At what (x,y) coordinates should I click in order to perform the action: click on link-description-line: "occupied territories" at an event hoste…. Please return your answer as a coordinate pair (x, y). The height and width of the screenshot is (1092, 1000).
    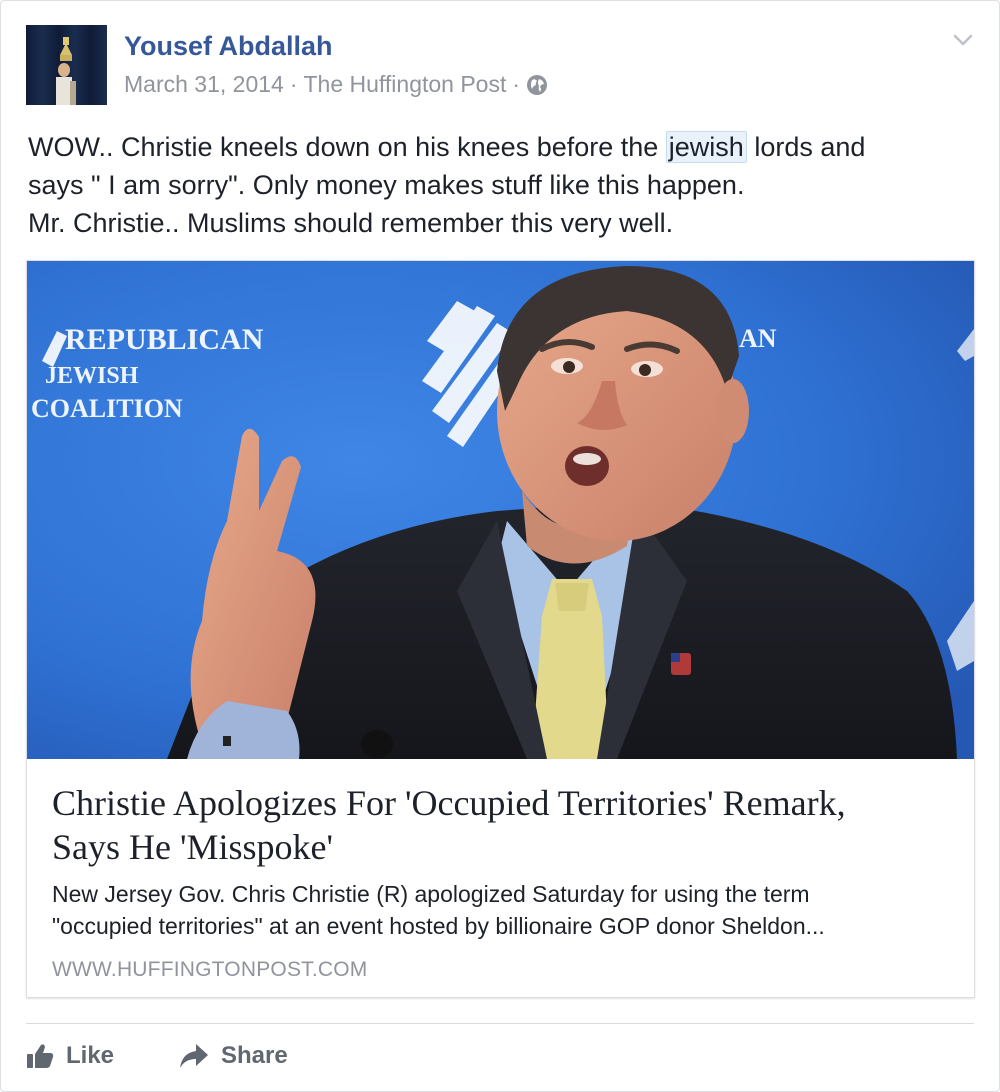
    Looking at the image, I should click on (438, 926).